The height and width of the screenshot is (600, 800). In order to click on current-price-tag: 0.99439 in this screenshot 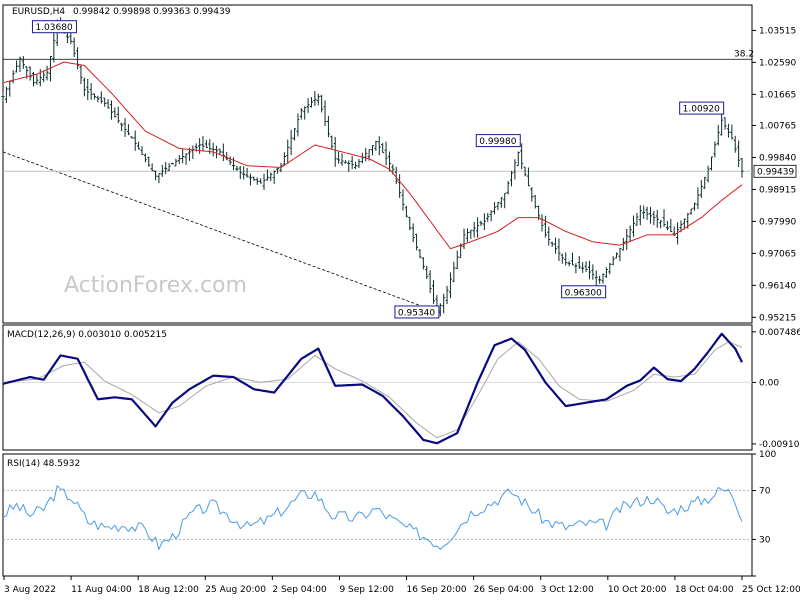, I will do `click(775, 171)`.